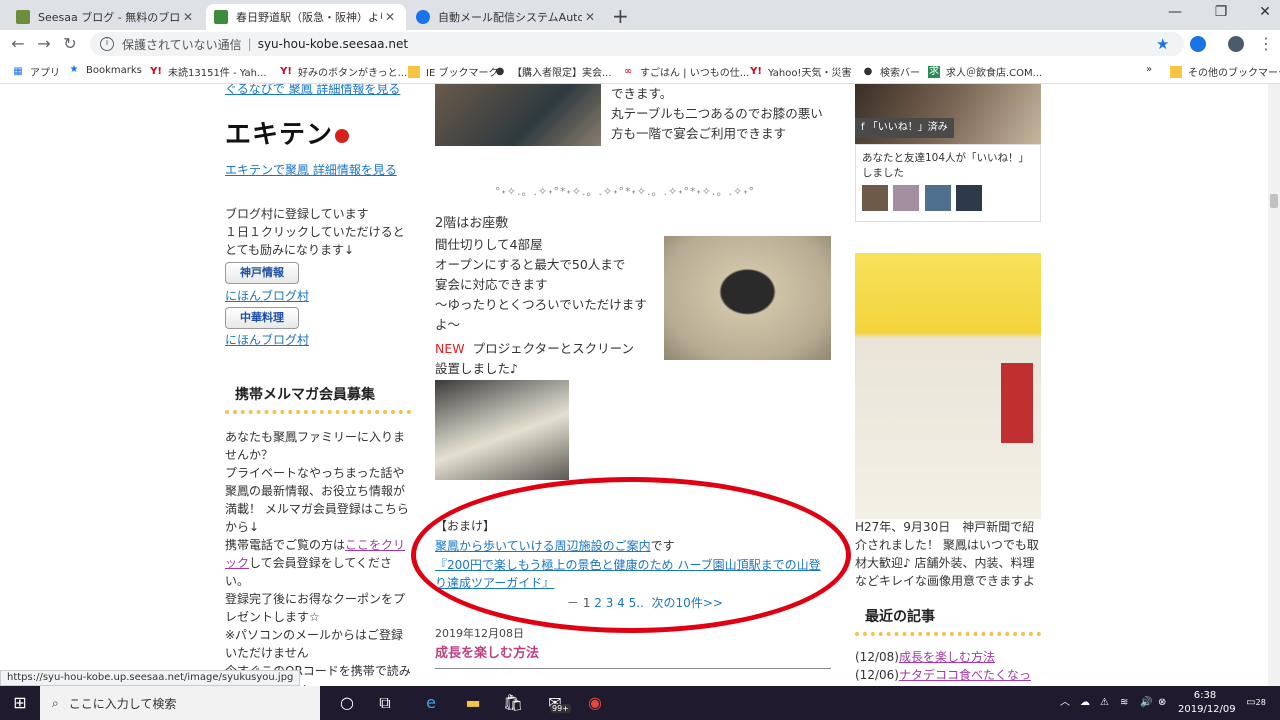  I want to click on edge-icon: e, so click(431, 703).